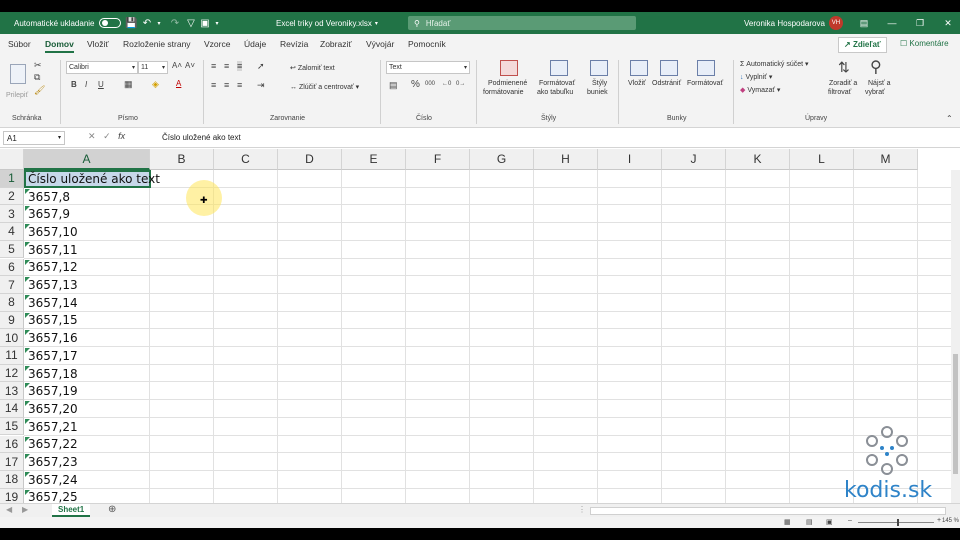 The image size is (960, 540). I want to click on cell-a18: 3657,24, so click(52, 480).